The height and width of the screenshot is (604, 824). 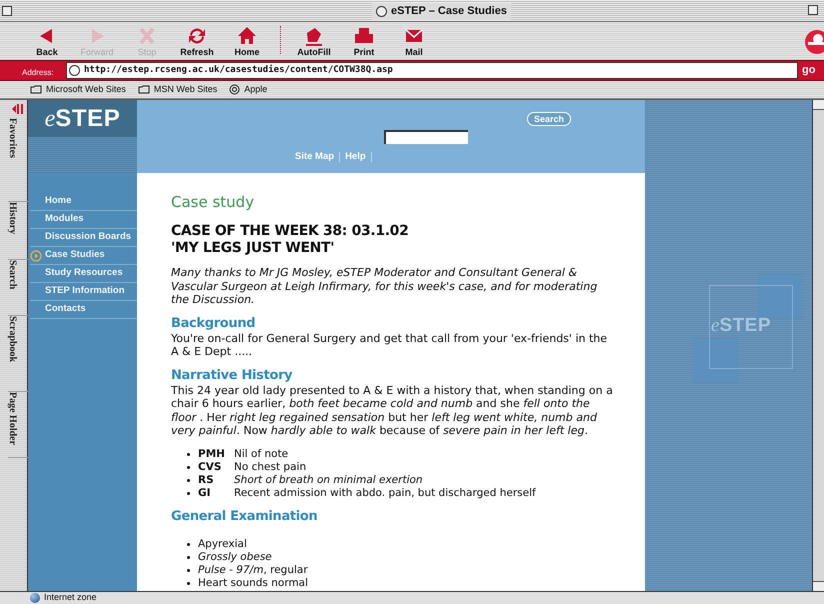 What do you see at coordinates (70, 597) in the screenshot?
I see `status-text: Internet zone` at bounding box center [70, 597].